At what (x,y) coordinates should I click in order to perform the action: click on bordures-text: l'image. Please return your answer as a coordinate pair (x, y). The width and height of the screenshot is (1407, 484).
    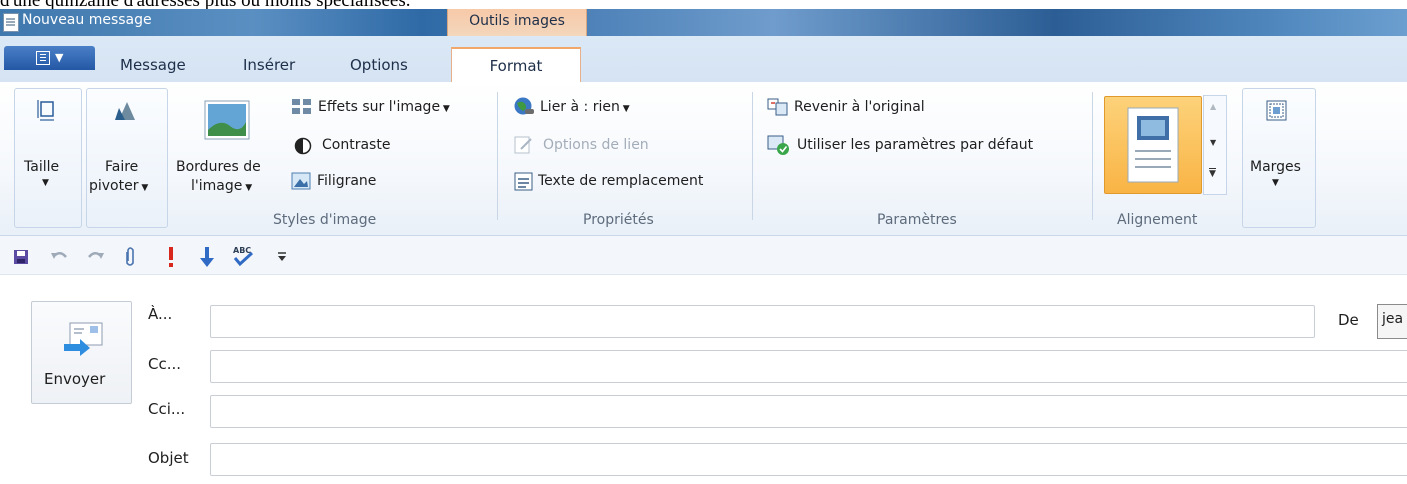
    Looking at the image, I should click on (217, 186).